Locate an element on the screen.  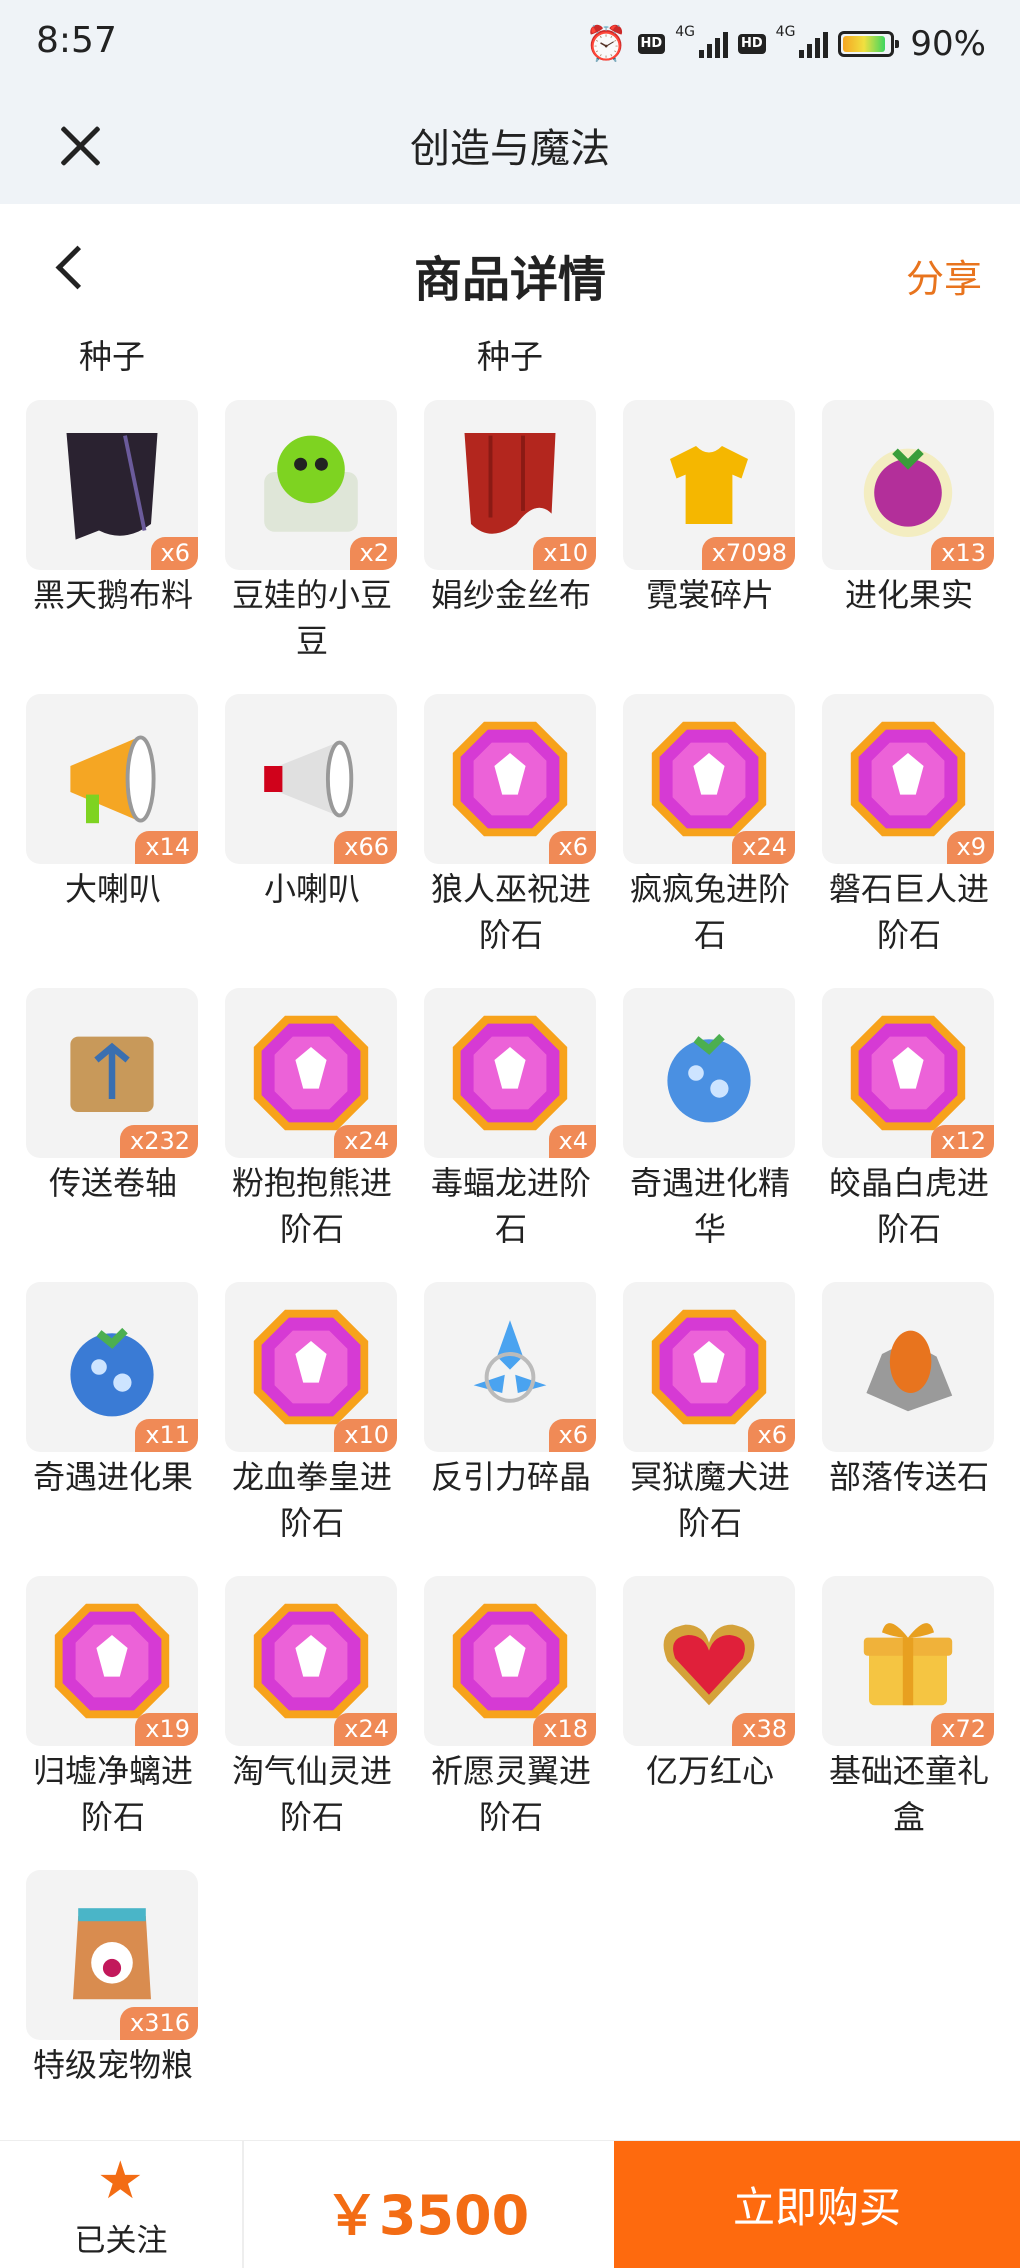
item-name: 进化果实 is located at coordinates (908, 595).